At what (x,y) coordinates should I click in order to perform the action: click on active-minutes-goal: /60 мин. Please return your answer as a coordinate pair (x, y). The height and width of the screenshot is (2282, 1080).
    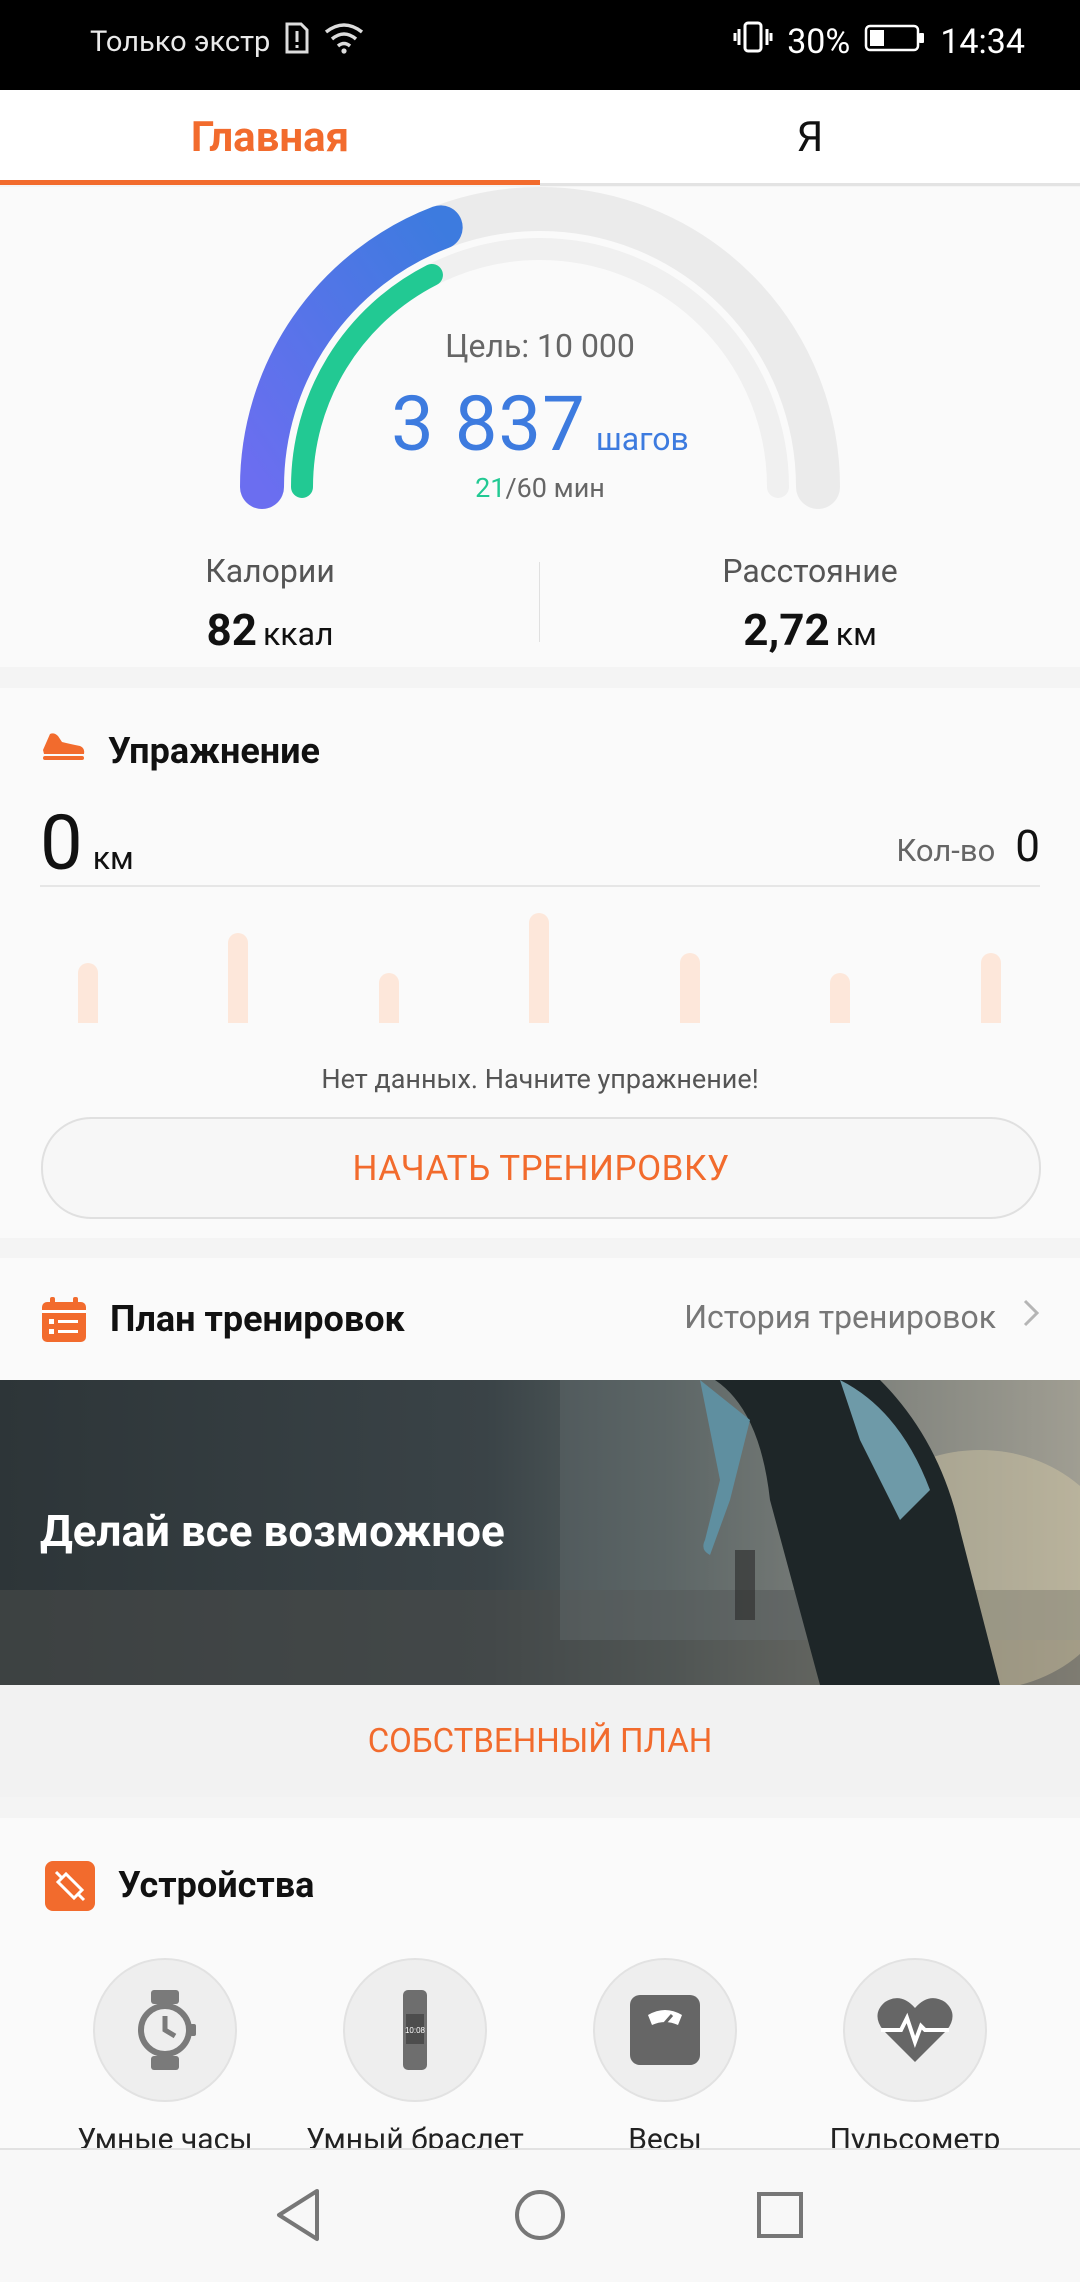
    Looking at the image, I should click on (555, 488).